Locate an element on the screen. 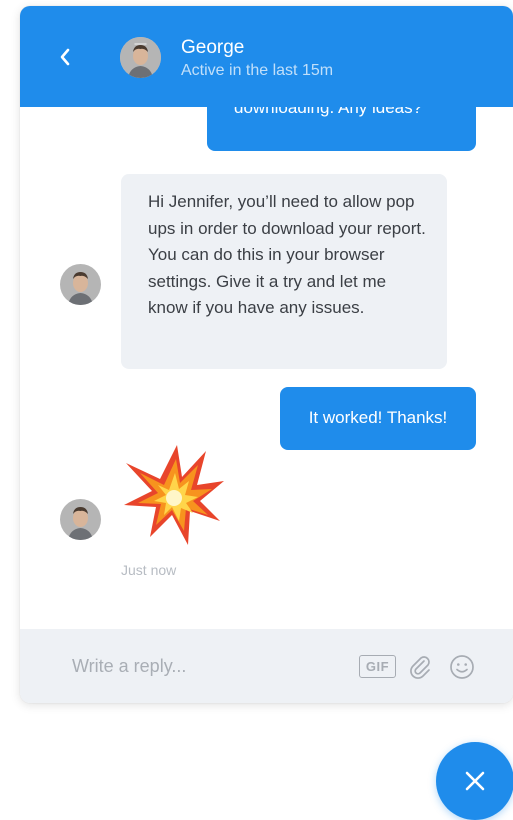 This screenshot has width=513, height=820. user-message-bubble: It worked! Thanks! is located at coordinates (378, 418).